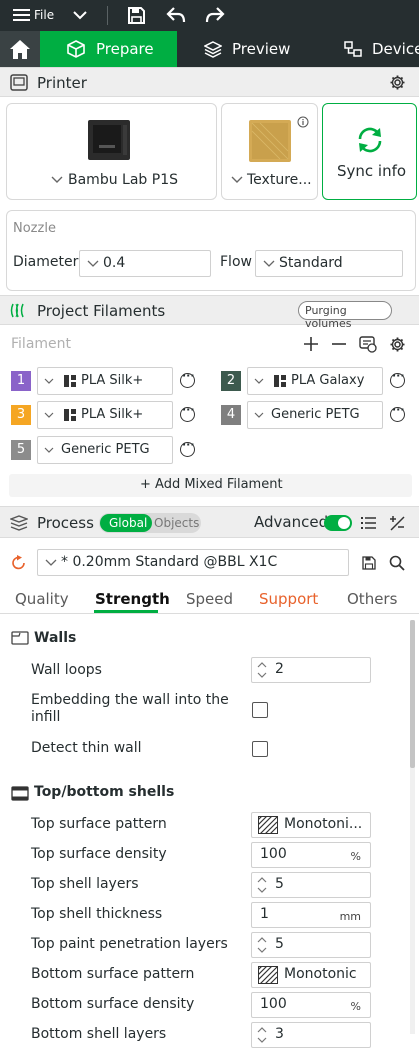 The image size is (419, 1048). I want to click on save-preset-icon, so click(369, 563).